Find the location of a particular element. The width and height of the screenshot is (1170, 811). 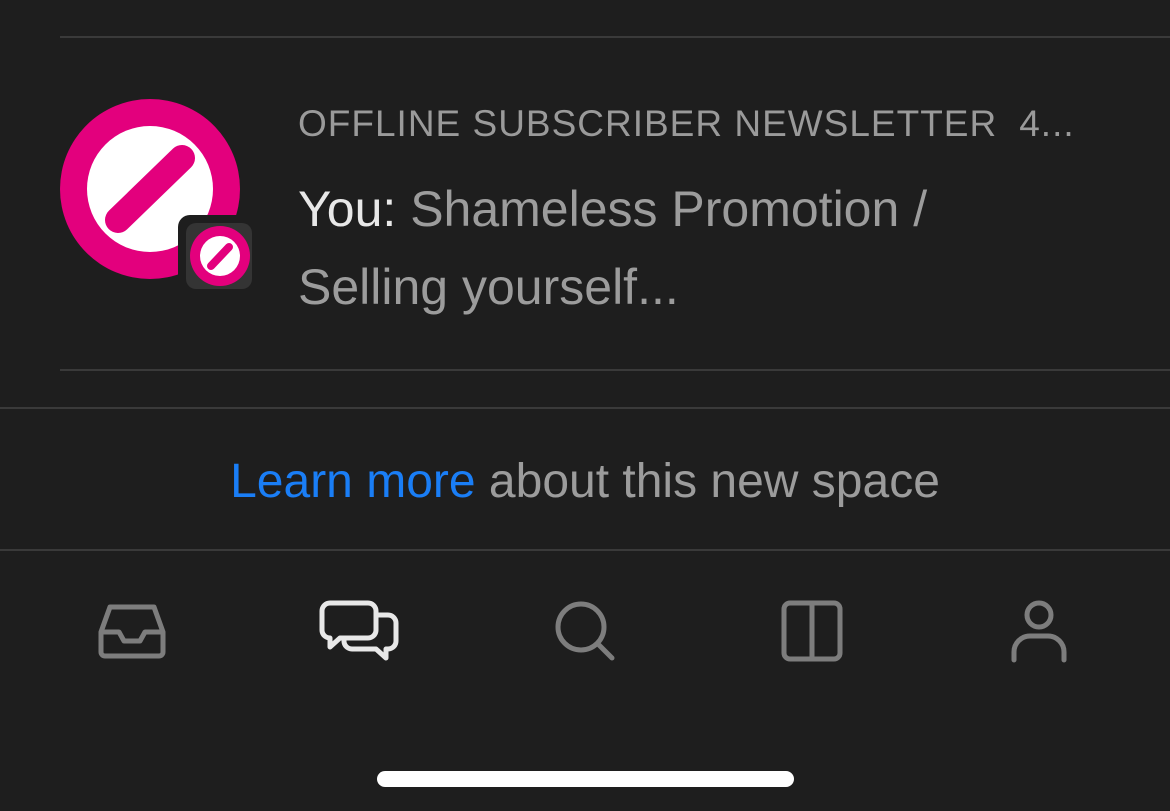

tab-inbox is located at coordinates (132, 631).